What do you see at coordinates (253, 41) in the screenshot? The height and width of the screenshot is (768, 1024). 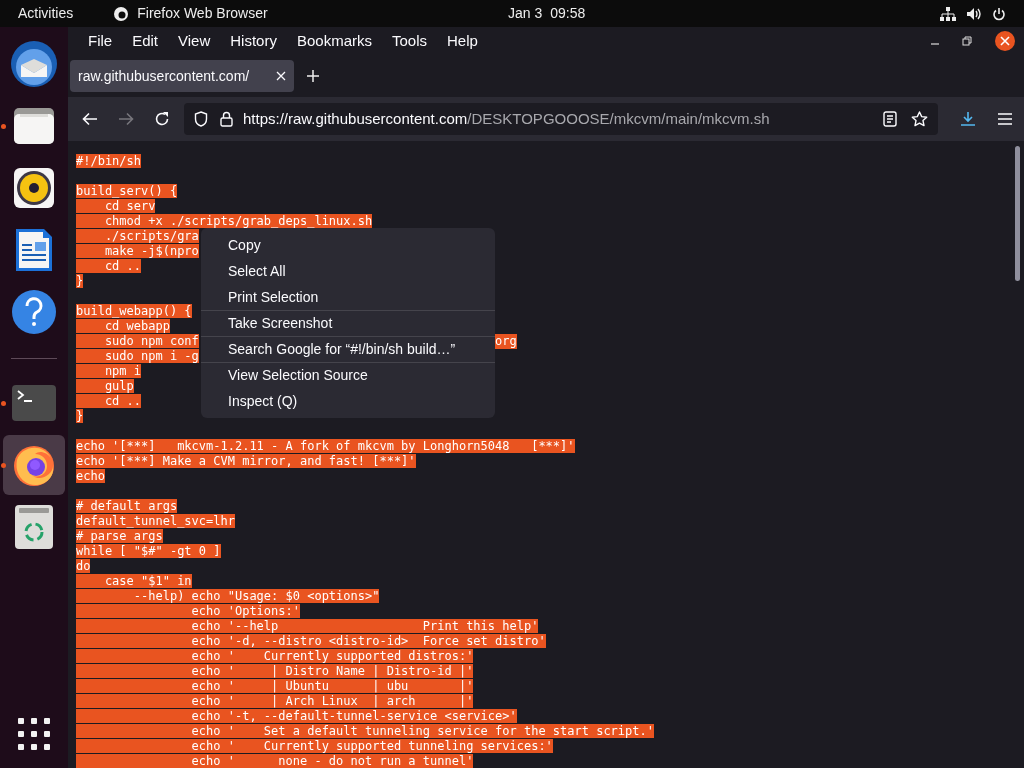 I see `menu-item: History` at bounding box center [253, 41].